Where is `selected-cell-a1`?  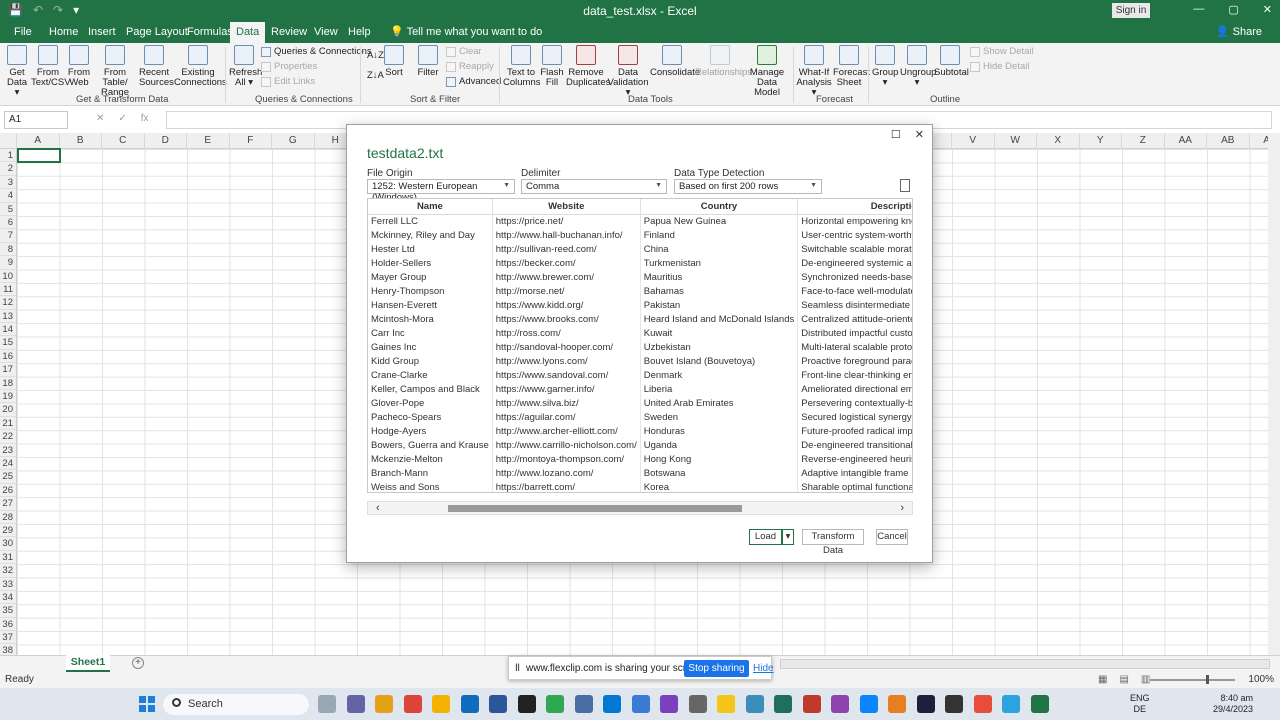 selected-cell-a1 is located at coordinates (39, 155).